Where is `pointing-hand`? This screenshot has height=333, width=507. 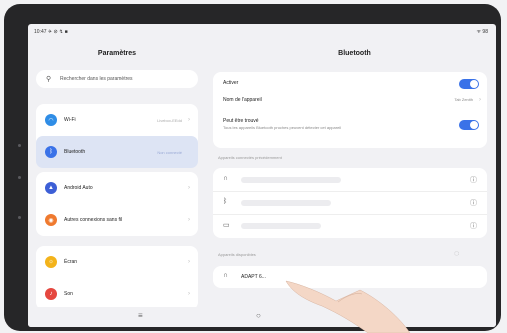
pointing-hand is located at coordinates (348, 306).